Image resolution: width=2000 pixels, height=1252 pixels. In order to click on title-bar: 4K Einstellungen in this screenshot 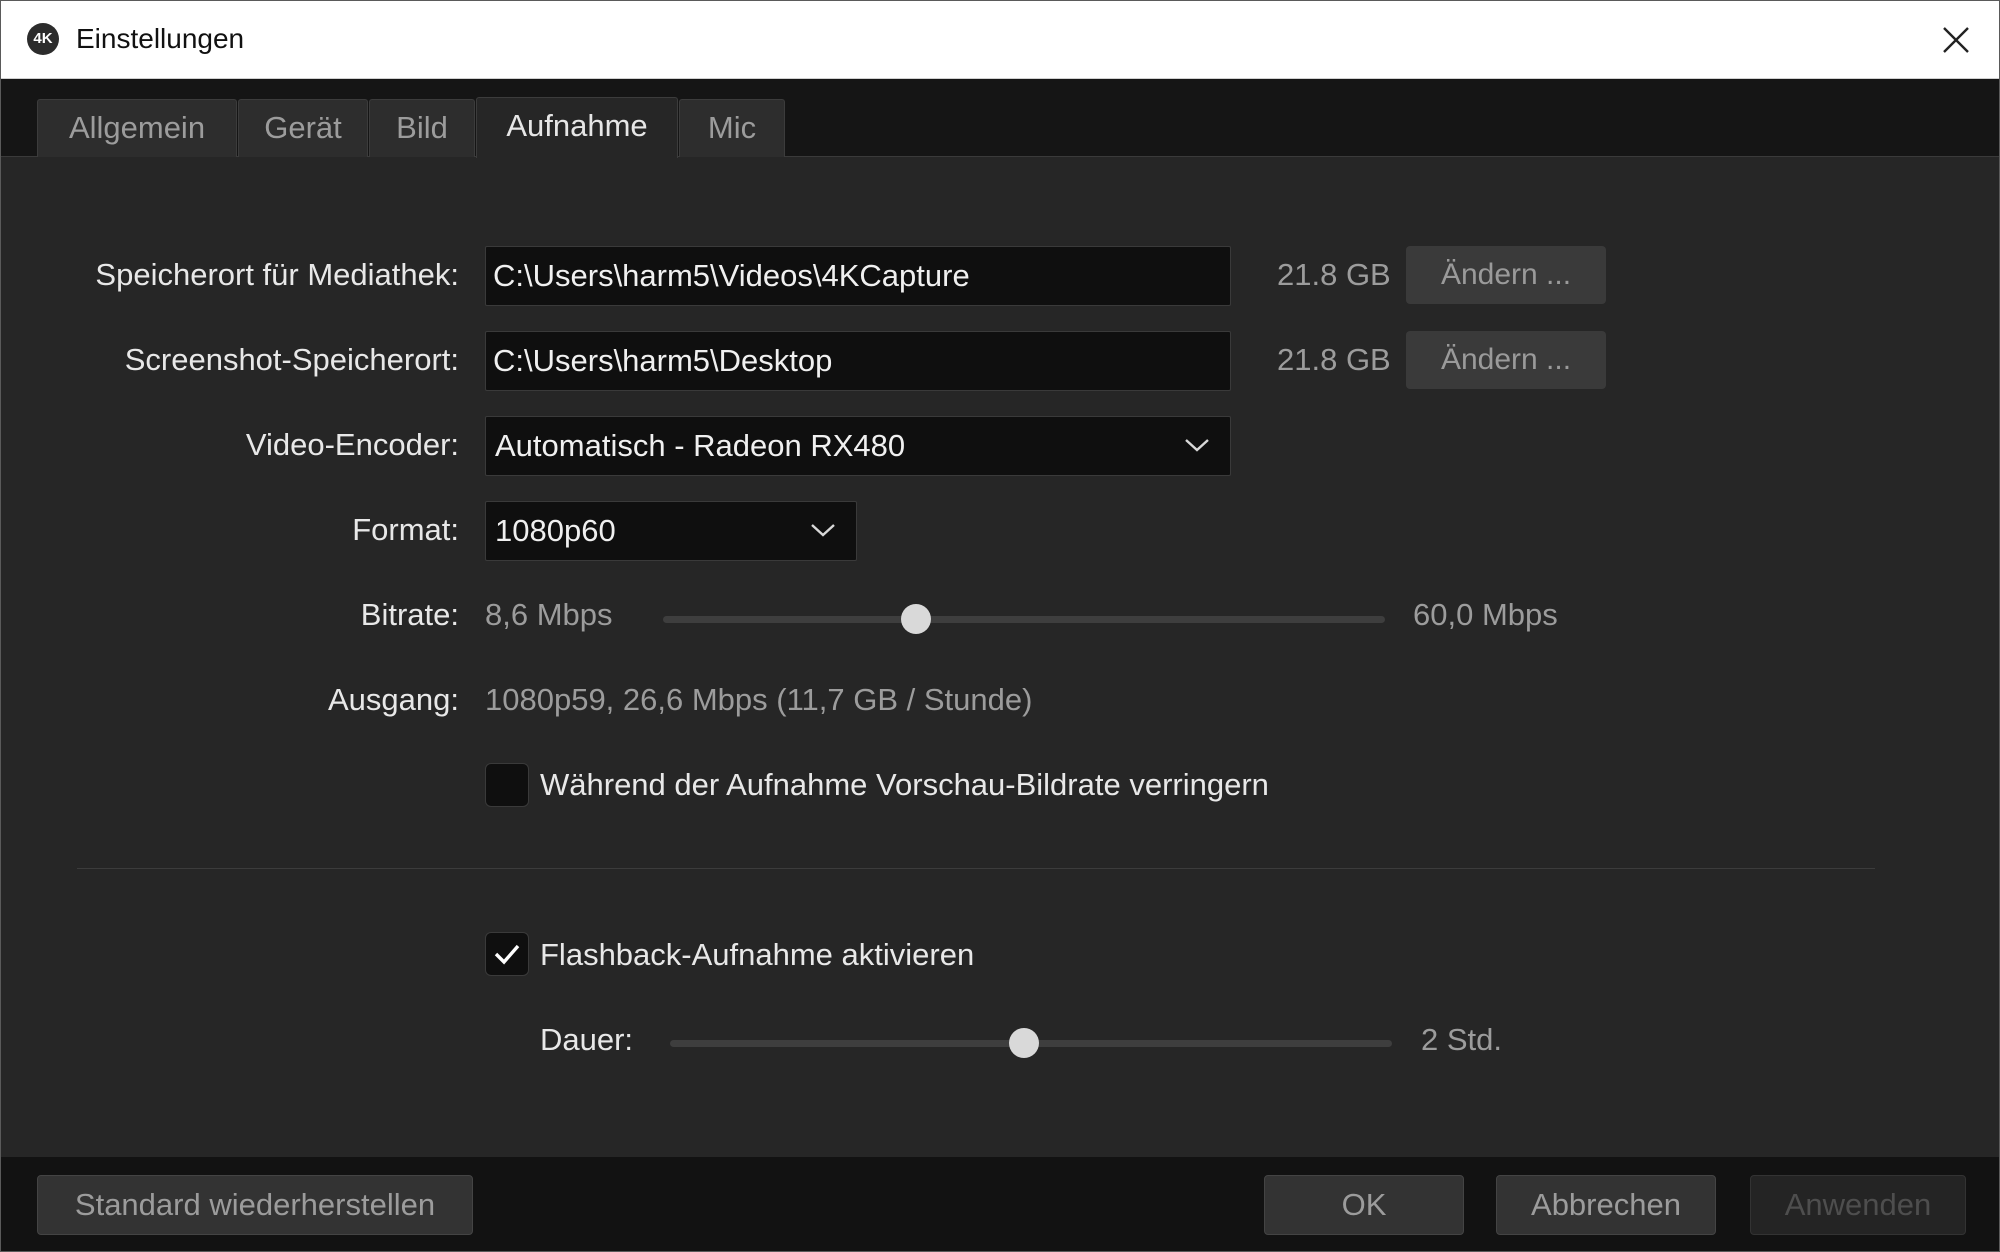, I will do `click(1000, 40)`.